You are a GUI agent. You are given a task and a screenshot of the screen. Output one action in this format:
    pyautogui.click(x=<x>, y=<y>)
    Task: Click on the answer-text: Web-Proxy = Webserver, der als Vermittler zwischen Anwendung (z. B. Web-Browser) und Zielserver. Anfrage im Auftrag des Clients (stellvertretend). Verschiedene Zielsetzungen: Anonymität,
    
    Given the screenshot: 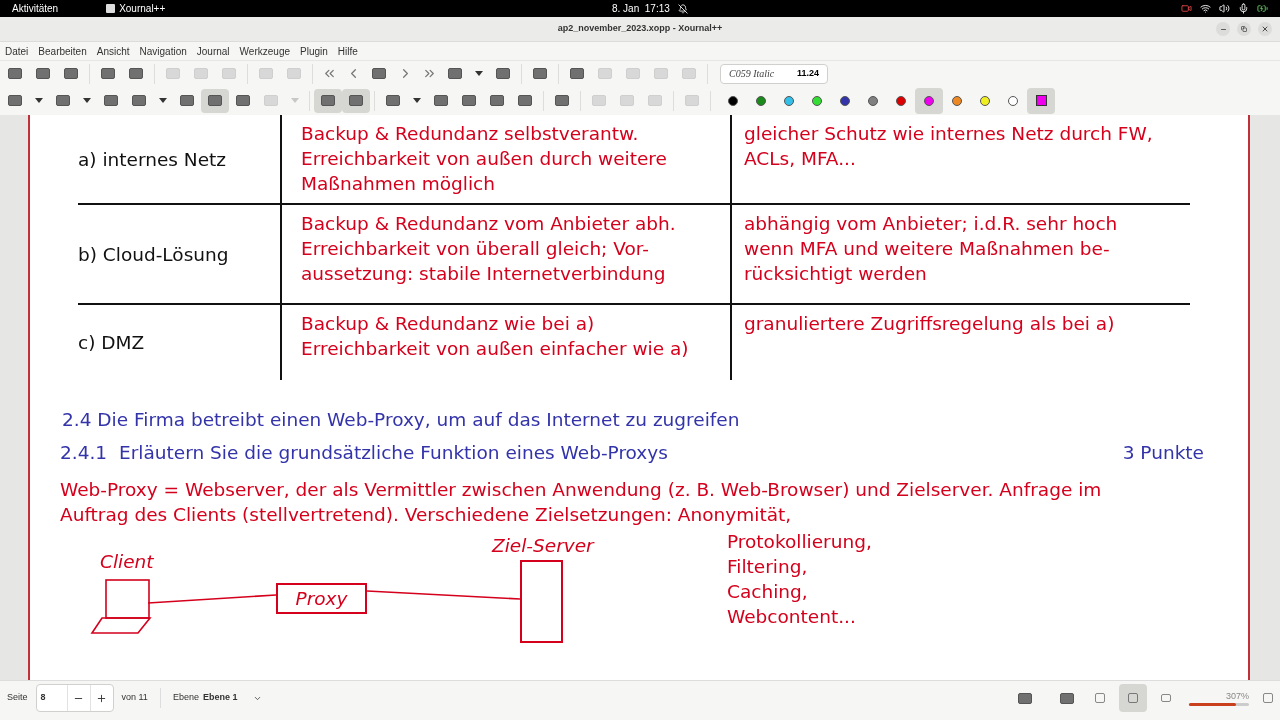 What is the action you would take?
    pyautogui.click(x=581, y=502)
    